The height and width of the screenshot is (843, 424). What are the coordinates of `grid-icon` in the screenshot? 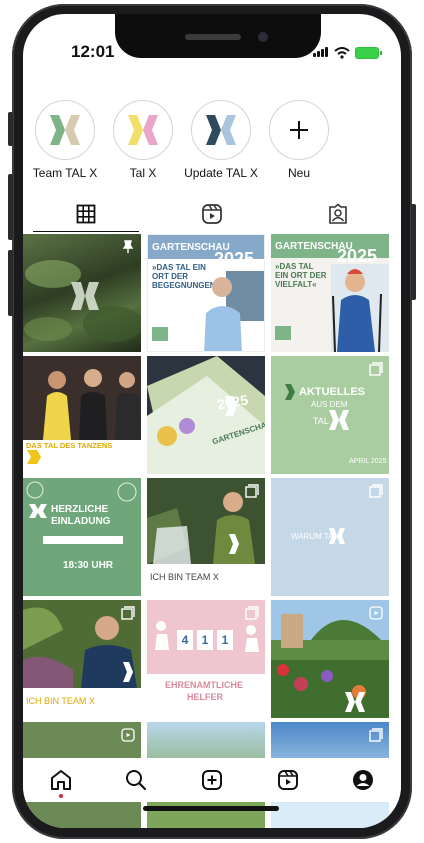 It's located at (86, 214).